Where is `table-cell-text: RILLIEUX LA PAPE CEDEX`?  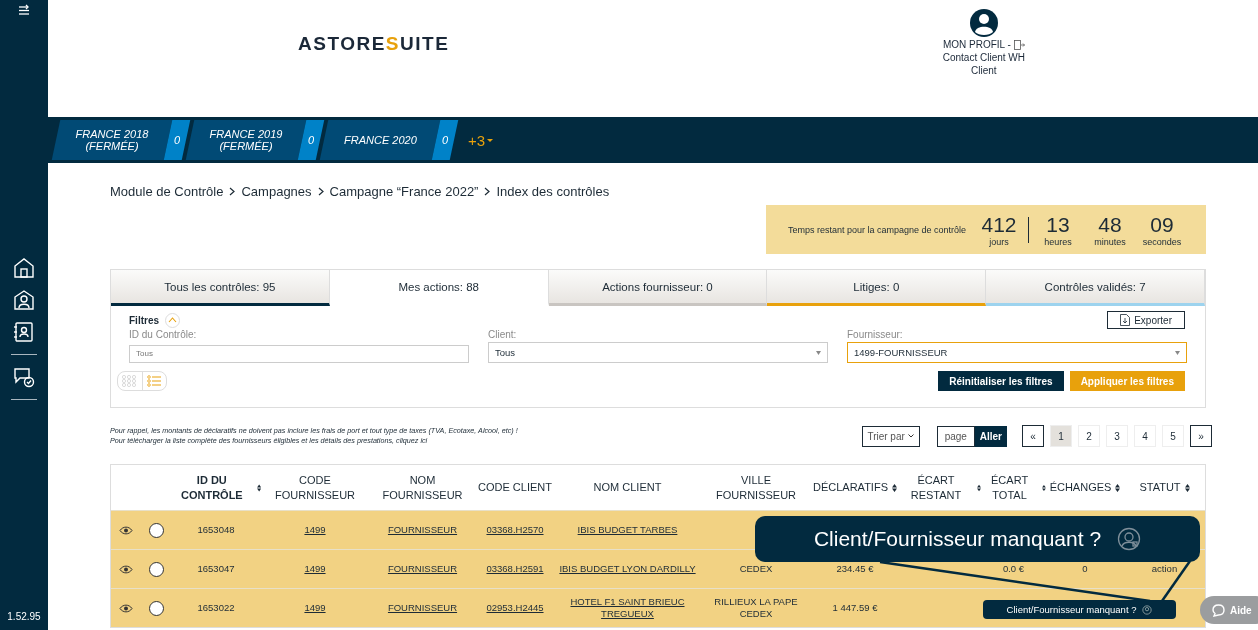
table-cell-text: RILLIEUX LA PAPE CEDEX is located at coordinates (756, 608).